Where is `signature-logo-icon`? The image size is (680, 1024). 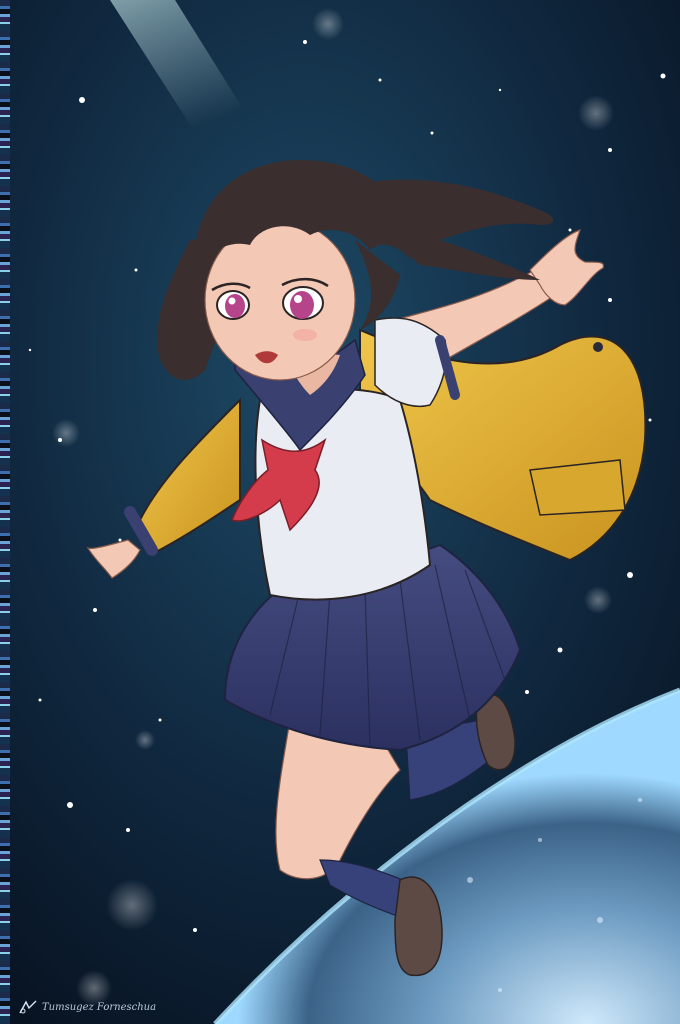
signature-logo-icon is located at coordinates (28, 1007).